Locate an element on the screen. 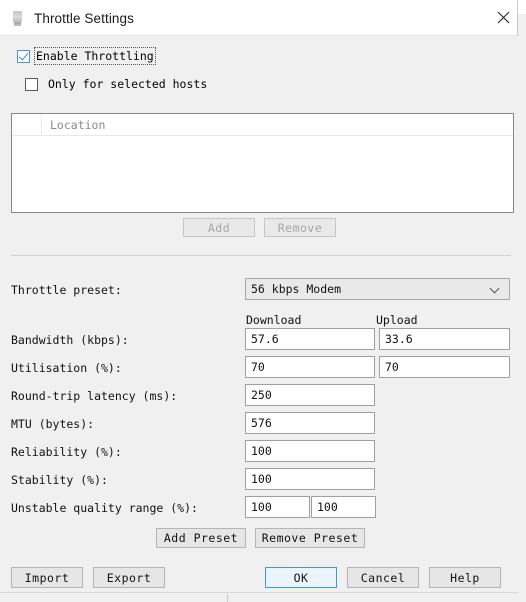 Image resolution: width=526 pixels, height=602 pixels. utilisation-label: Utilisation (%): is located at coordinates (66, 368).